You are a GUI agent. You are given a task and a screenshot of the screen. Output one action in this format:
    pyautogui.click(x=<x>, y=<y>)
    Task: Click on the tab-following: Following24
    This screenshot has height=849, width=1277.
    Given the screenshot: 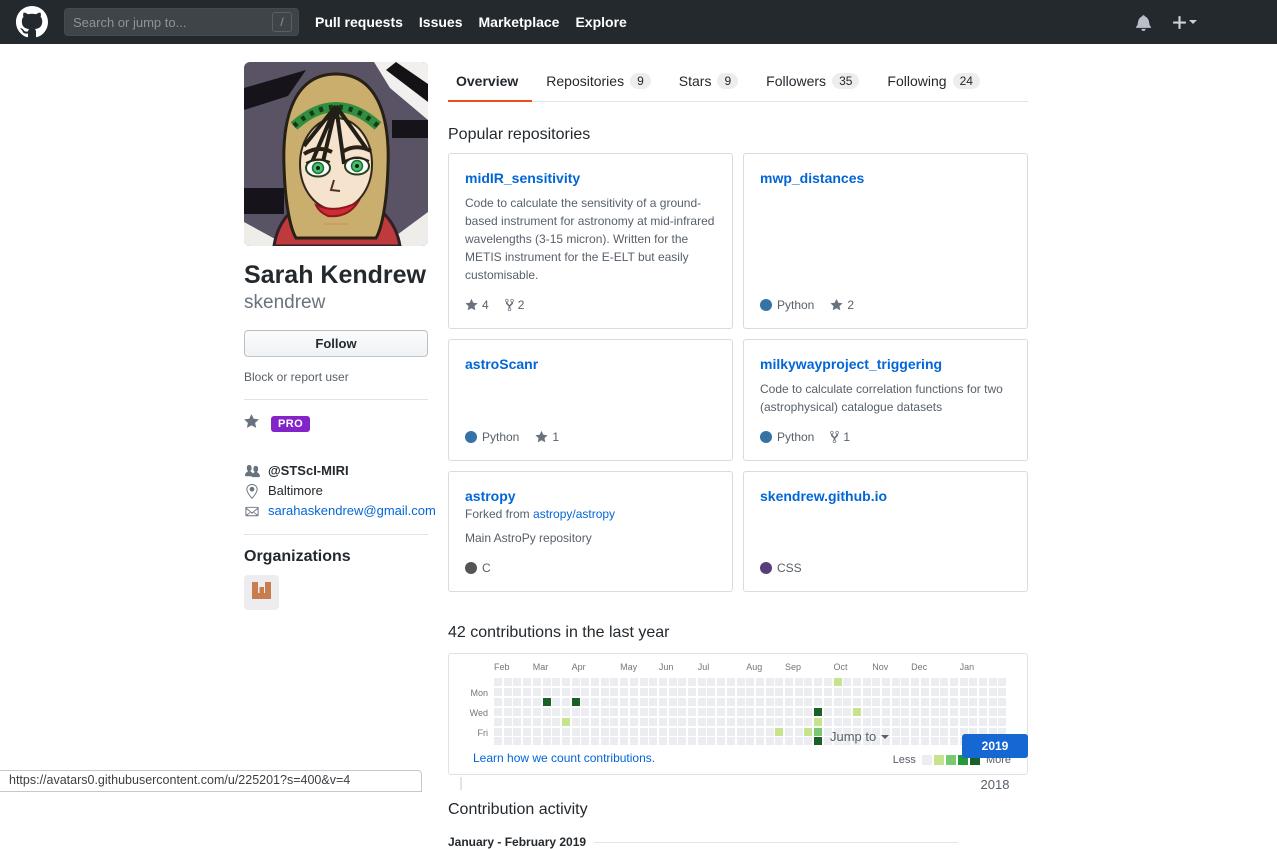 What is the action you would take?
    pyautogui.click(x=933, y=82)
    